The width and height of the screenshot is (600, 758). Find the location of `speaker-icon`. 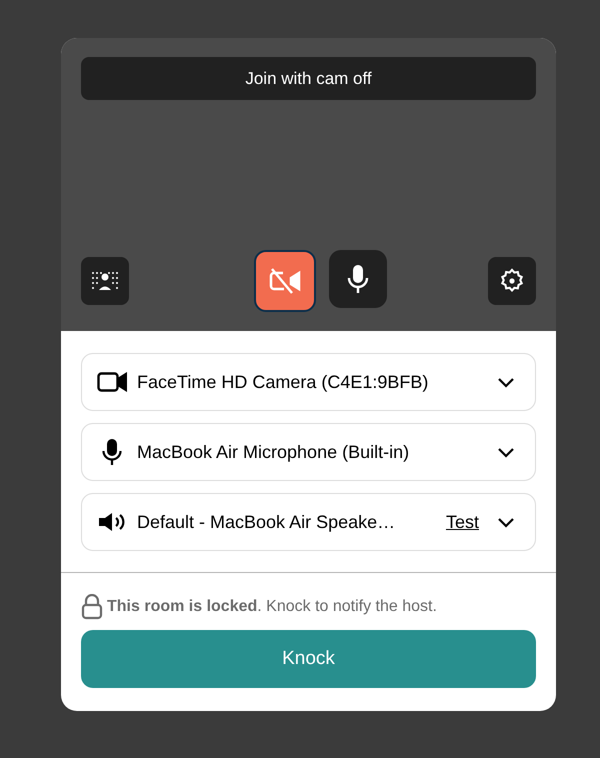

speaker-icon is located at coordinates (112, 522).